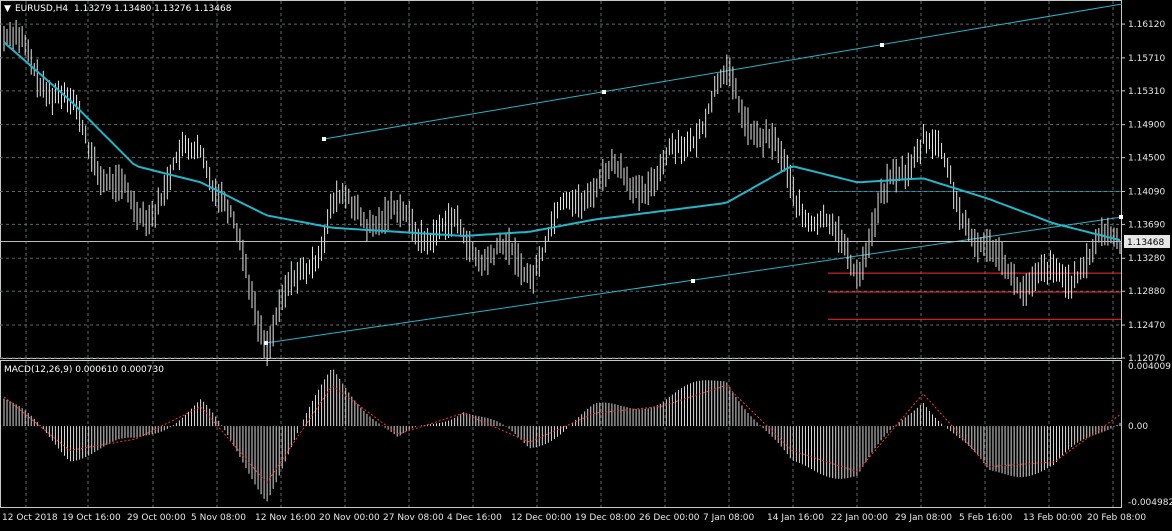 This screenshot has width=1172, height=531. Describe the element at coordinates (474, 518) in the screenshot. I see `time-tick-label: 4 Dec 16:00` at that location.